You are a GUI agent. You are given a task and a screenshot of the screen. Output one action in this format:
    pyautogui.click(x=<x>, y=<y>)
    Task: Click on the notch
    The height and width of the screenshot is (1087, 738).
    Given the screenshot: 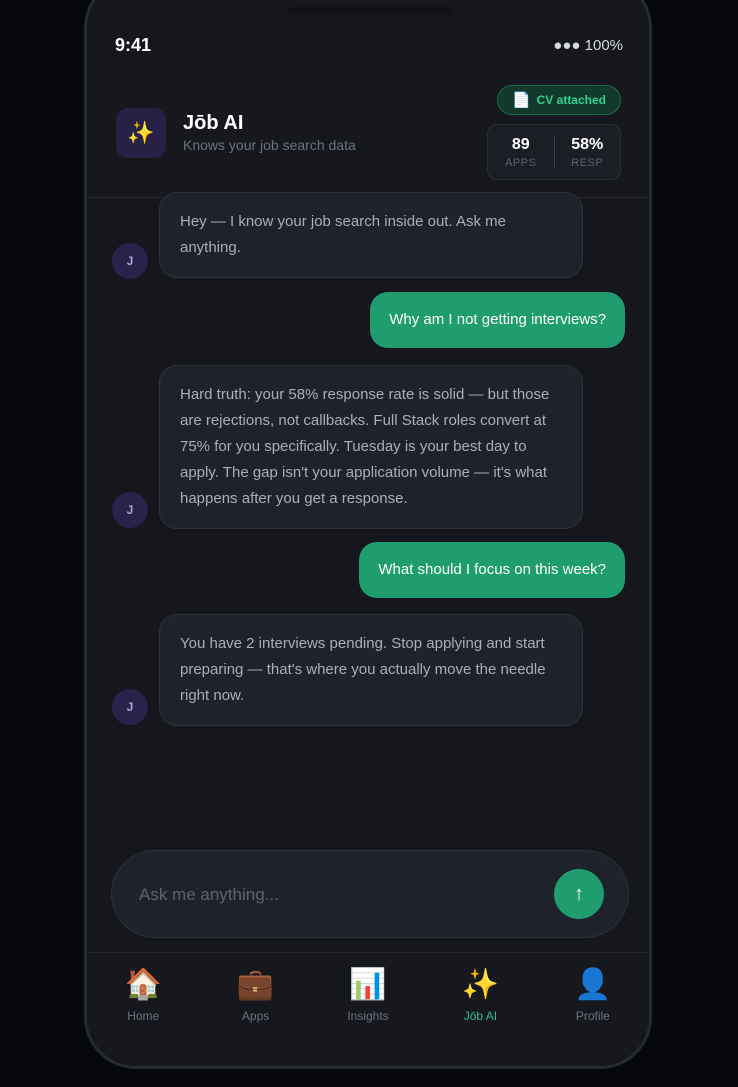 What is the action you would take?
    pyautogui.click(x=370, y=11)
    